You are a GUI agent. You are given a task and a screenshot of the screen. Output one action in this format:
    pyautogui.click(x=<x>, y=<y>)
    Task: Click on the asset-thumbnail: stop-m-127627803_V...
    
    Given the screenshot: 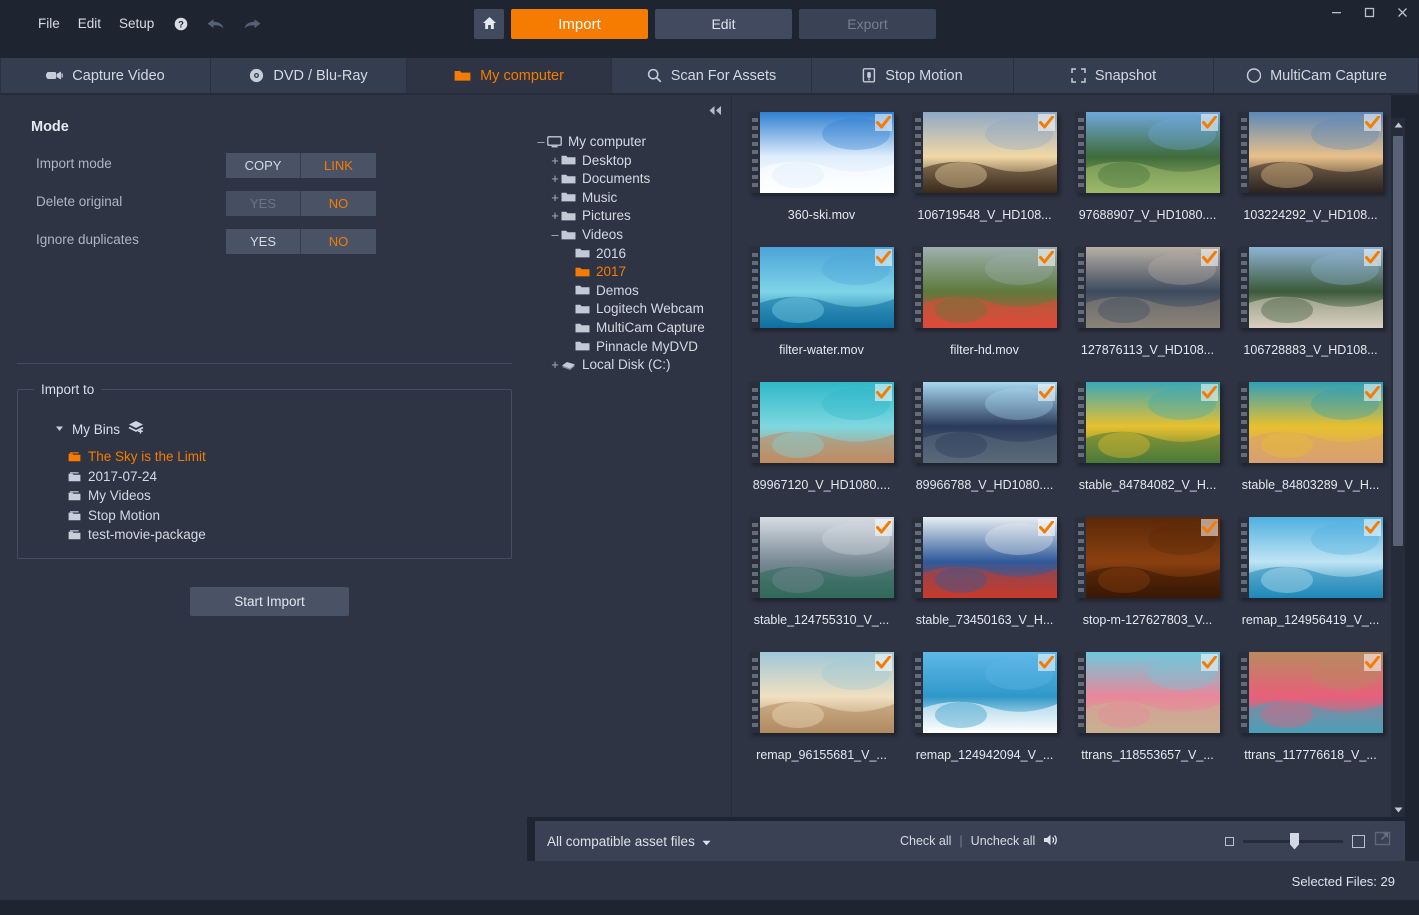 What is the action you would take?
    pyautogui.click(x=1147, y=584)
    